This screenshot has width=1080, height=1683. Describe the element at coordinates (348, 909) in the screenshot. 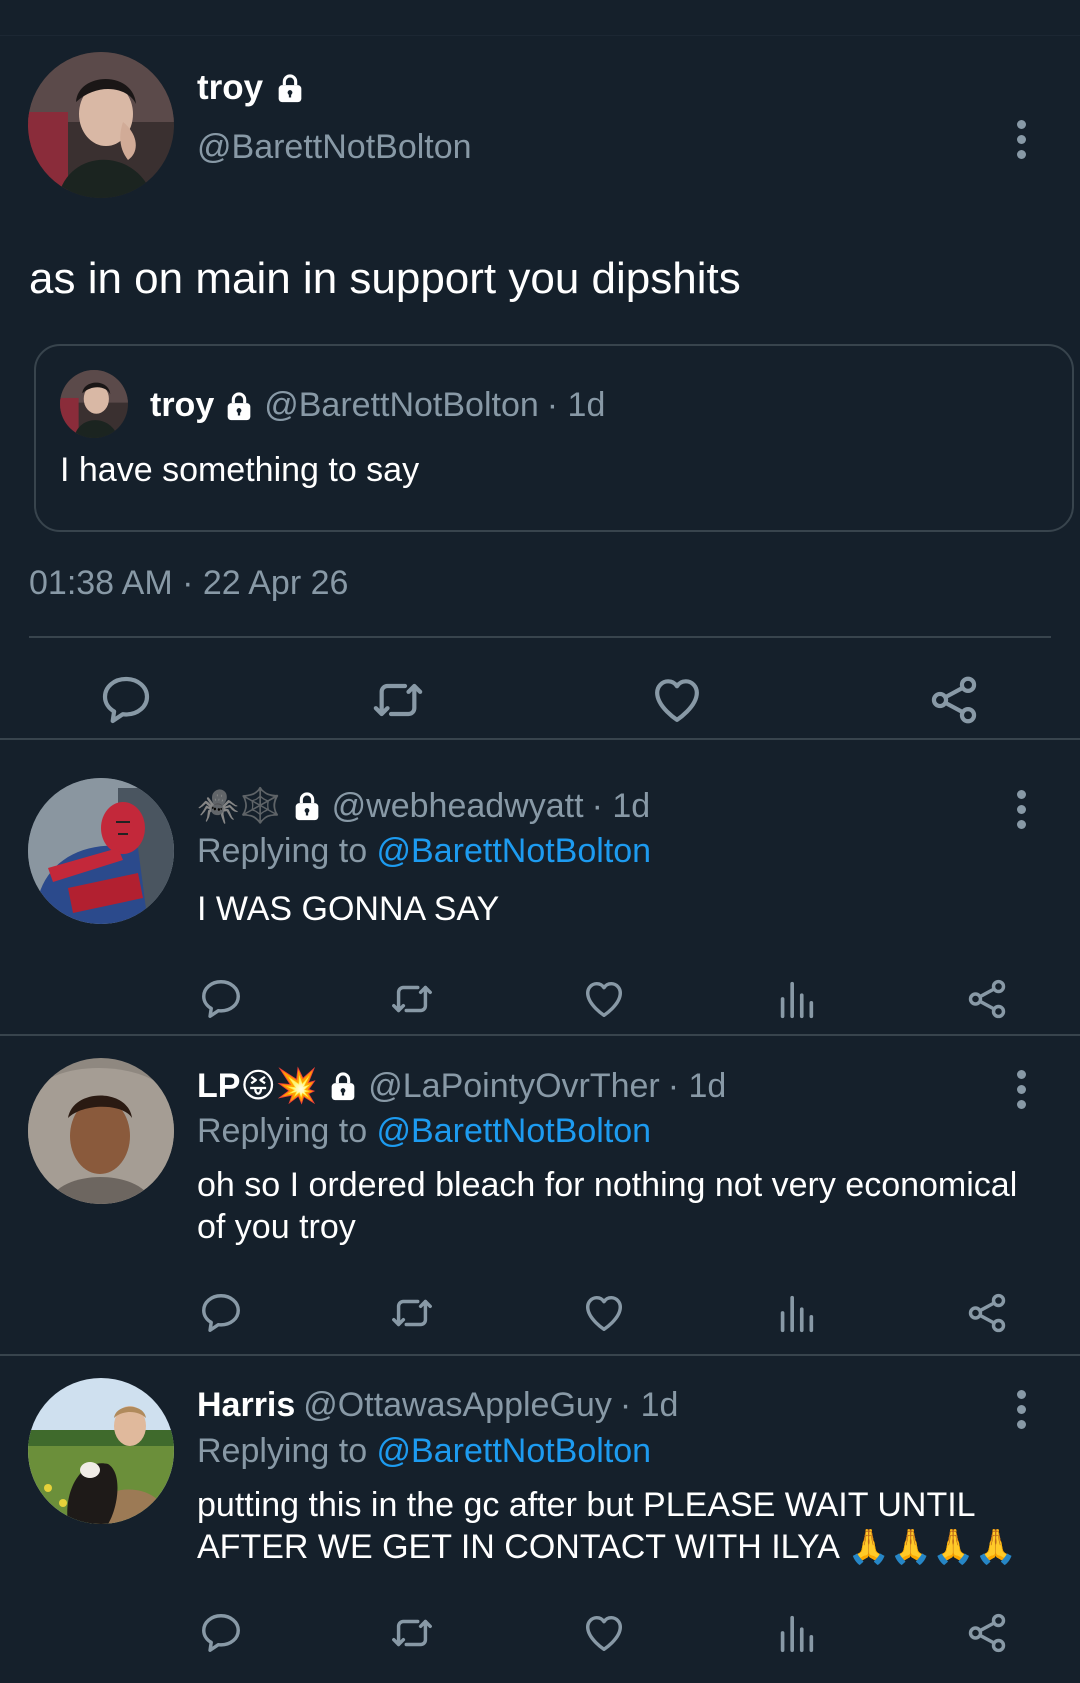

I see `reply-text: I WAS GONNA SAY` at that location.